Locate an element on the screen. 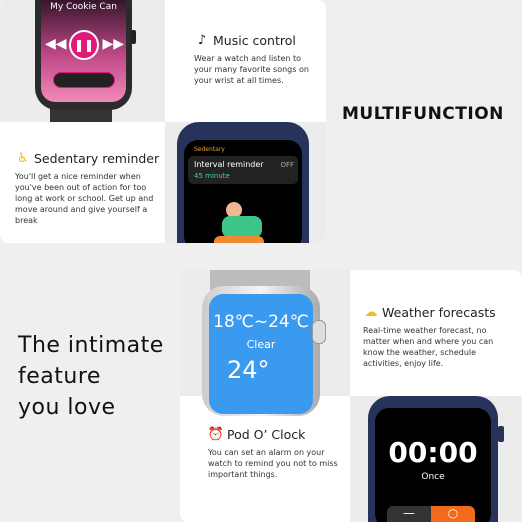 The image size is (522, 522). pause-icon: ❚❚ is located at coordinates (84, 45).